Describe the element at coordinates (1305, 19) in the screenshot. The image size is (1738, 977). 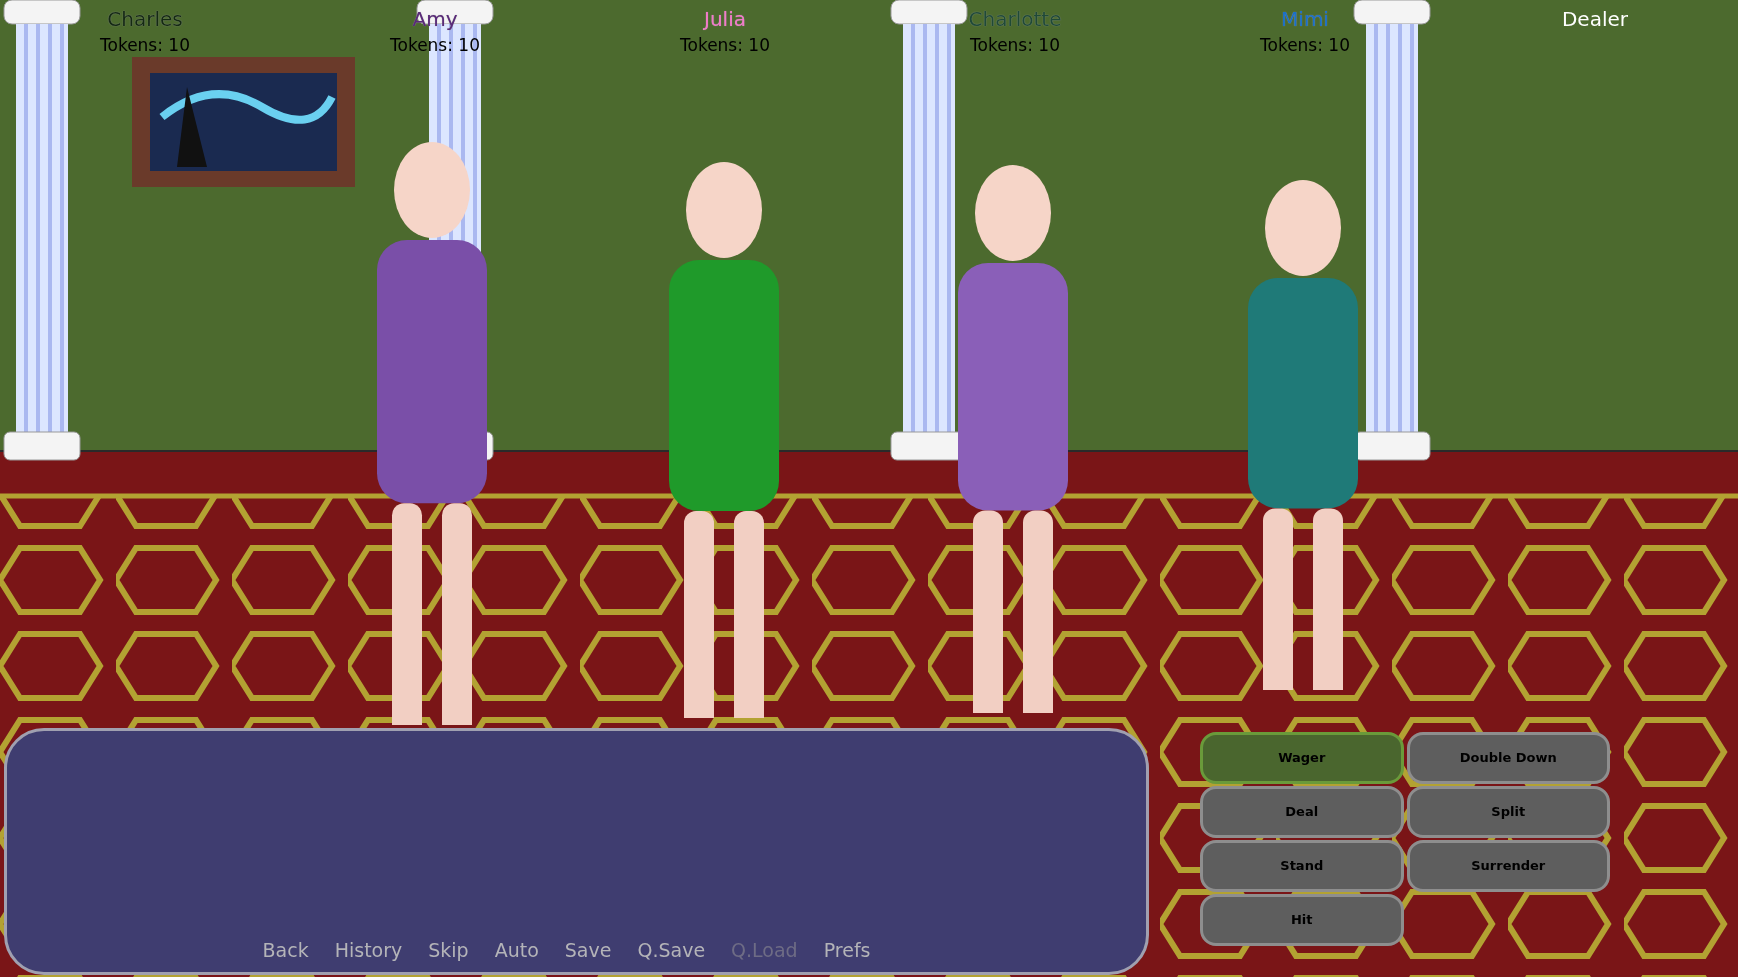
I see `player-name: Mimi` at that location.